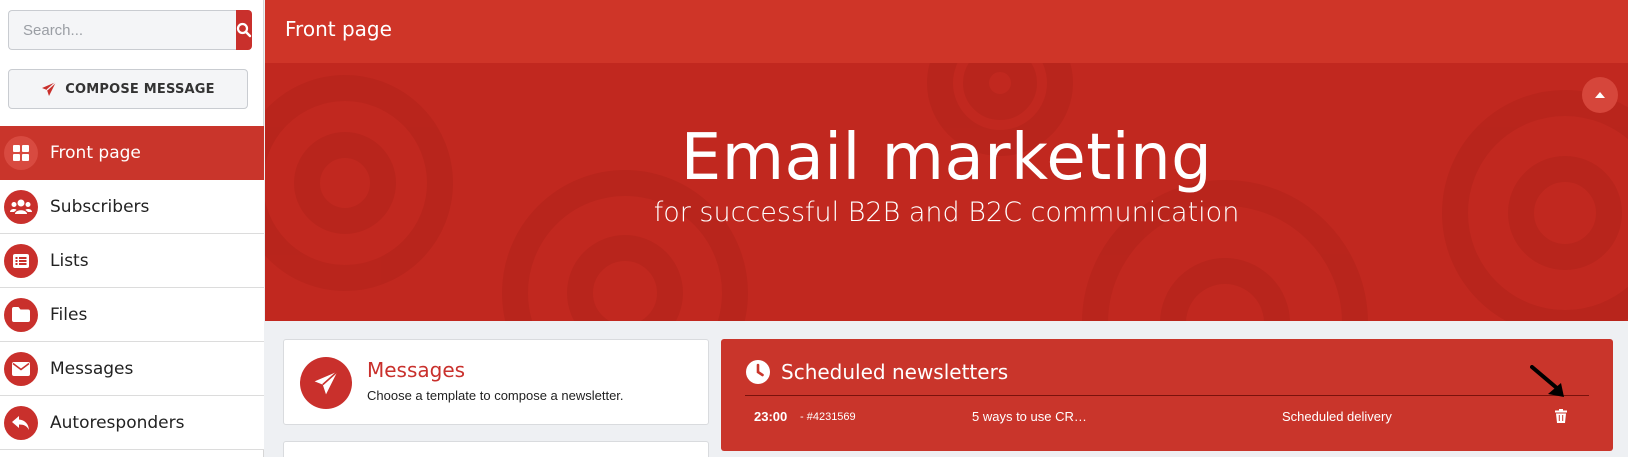  Describe the element at coordinates (21, 368) in the screenshot. I see `envelope-icon` at that location.